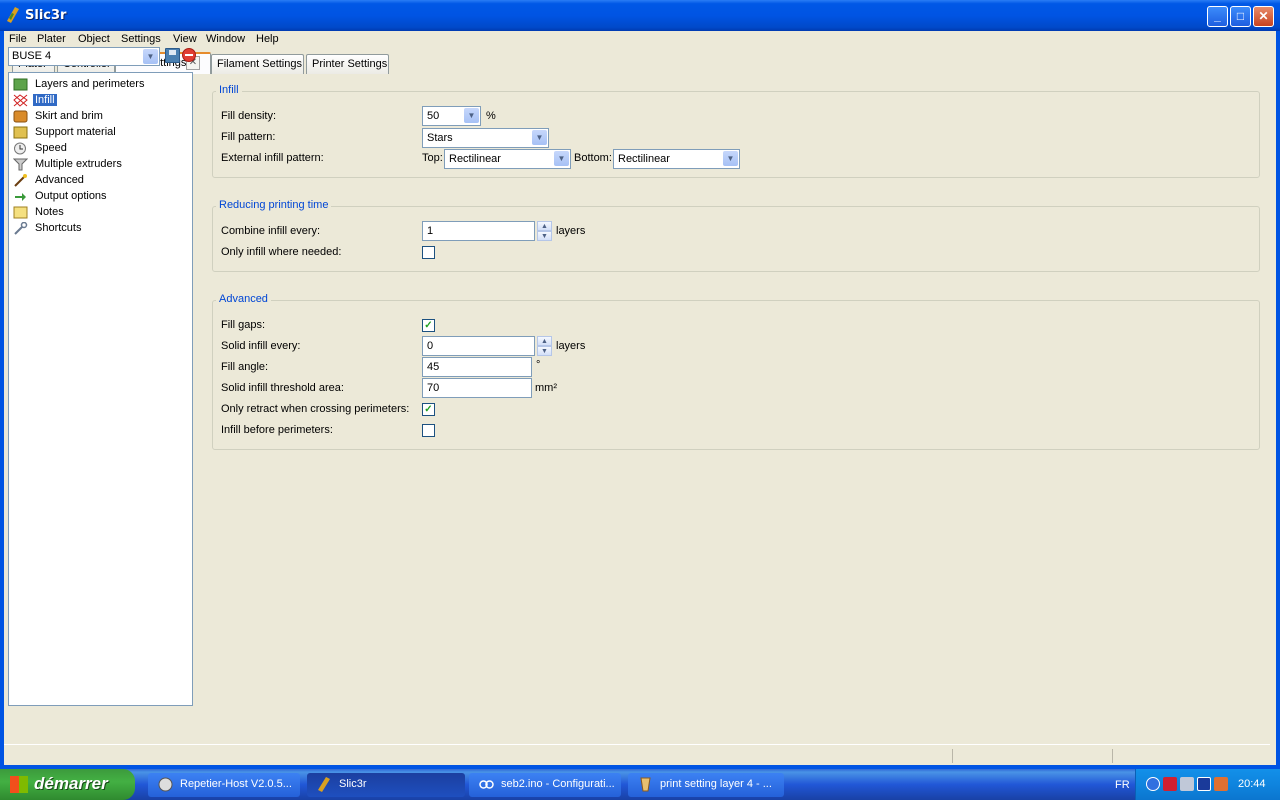 This screenshot has width=1280, height=800. Describe the element at coordinates (1122, 785) in the screenshot. I see `language-indicator: FR` at that location.